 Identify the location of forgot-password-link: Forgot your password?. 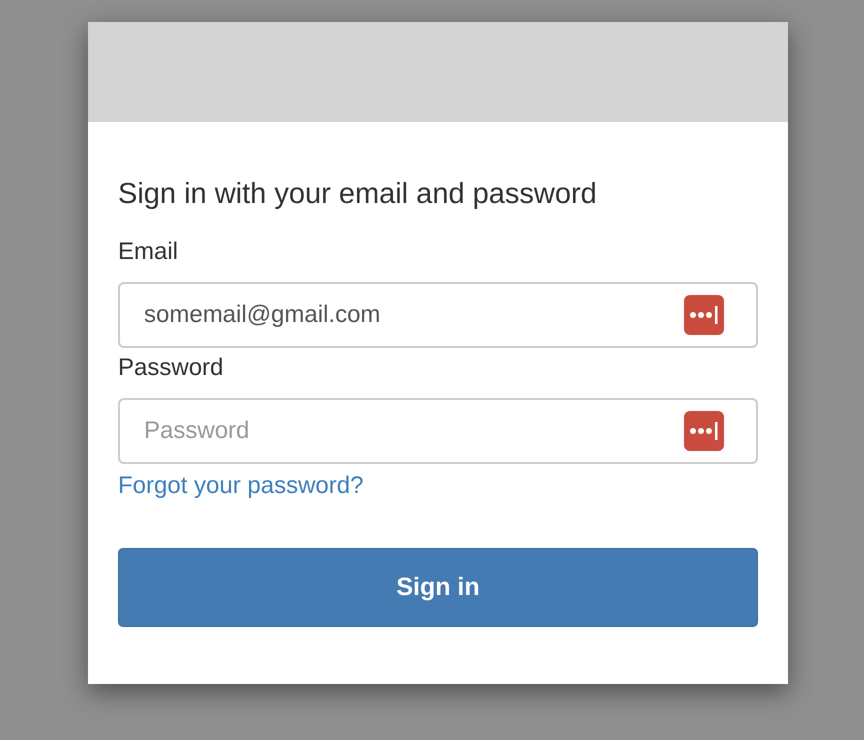
(241, 486).